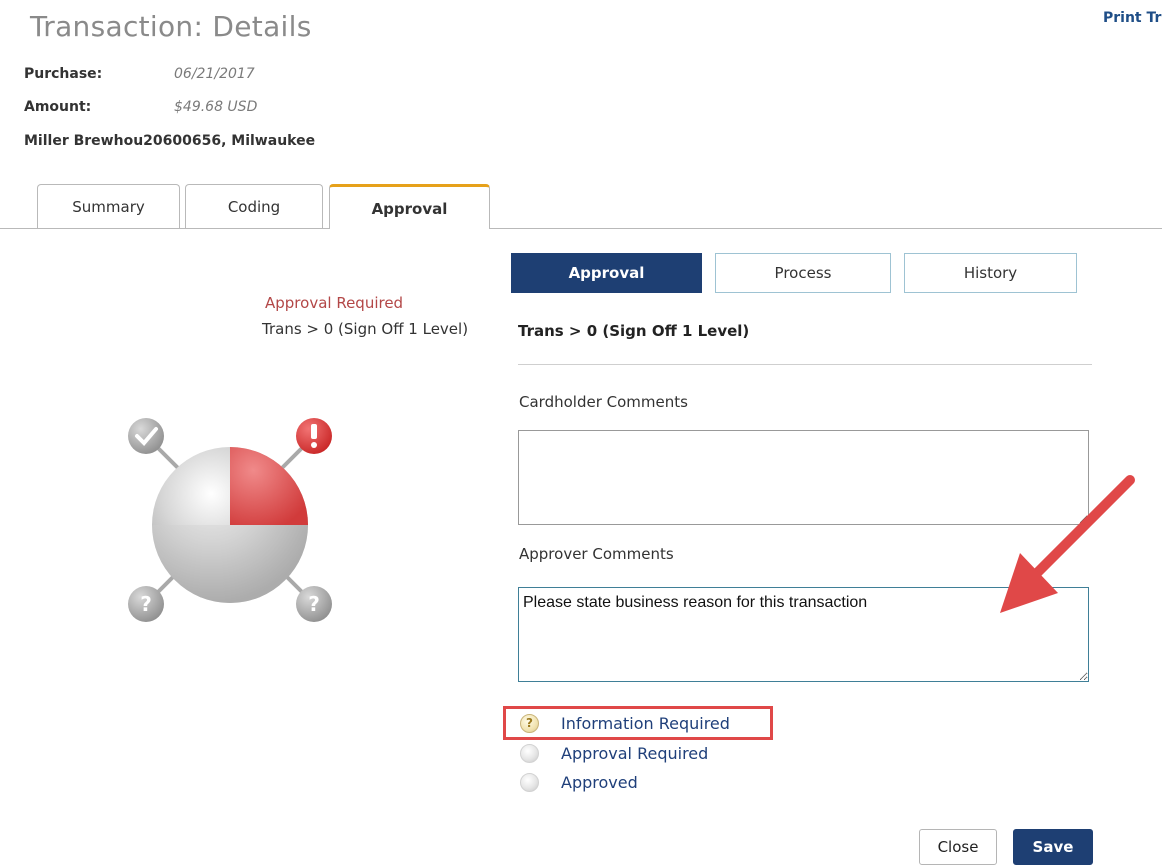 The image size is (1162, 865). Describe the element at coordinates (596, 554) in the screenshot. I see `approver-comments-label: Approver Comments` at that location.